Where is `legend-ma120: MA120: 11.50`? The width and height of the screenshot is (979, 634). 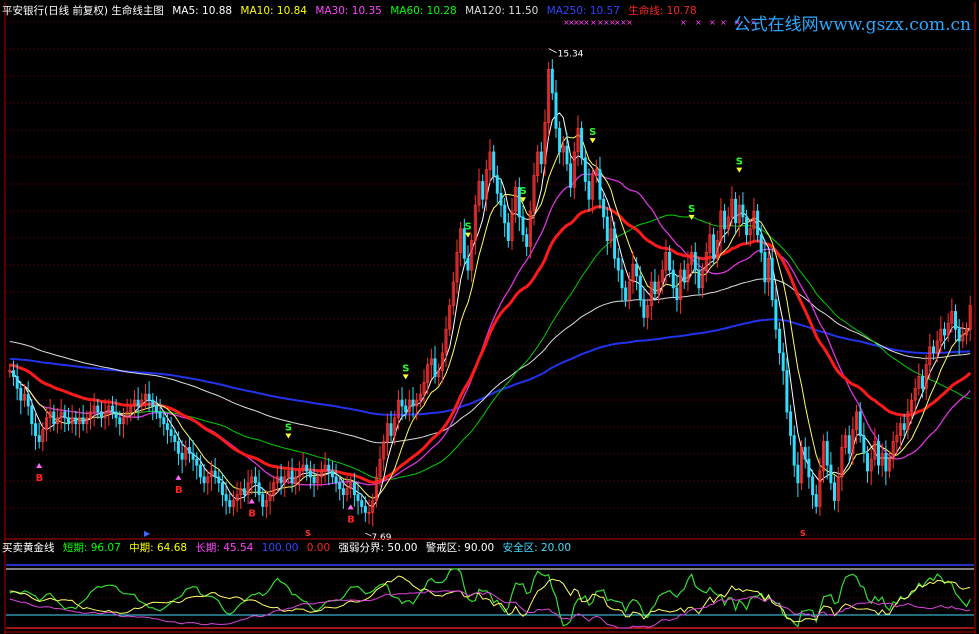 legend-ma120: MA120: 11.50 is located at coordinates (502, 11).